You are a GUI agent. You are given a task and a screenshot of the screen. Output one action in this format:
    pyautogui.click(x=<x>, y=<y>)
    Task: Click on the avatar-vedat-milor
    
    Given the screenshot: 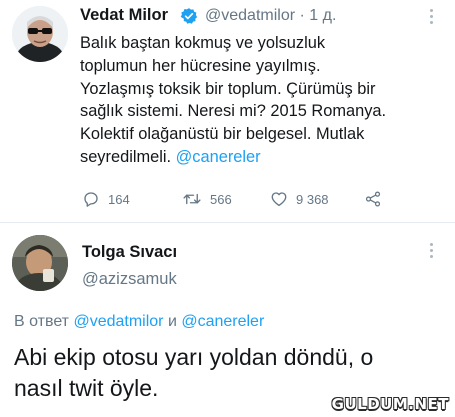 What is the action you would take?
    pyautogui.click(x=40, y=34)
    